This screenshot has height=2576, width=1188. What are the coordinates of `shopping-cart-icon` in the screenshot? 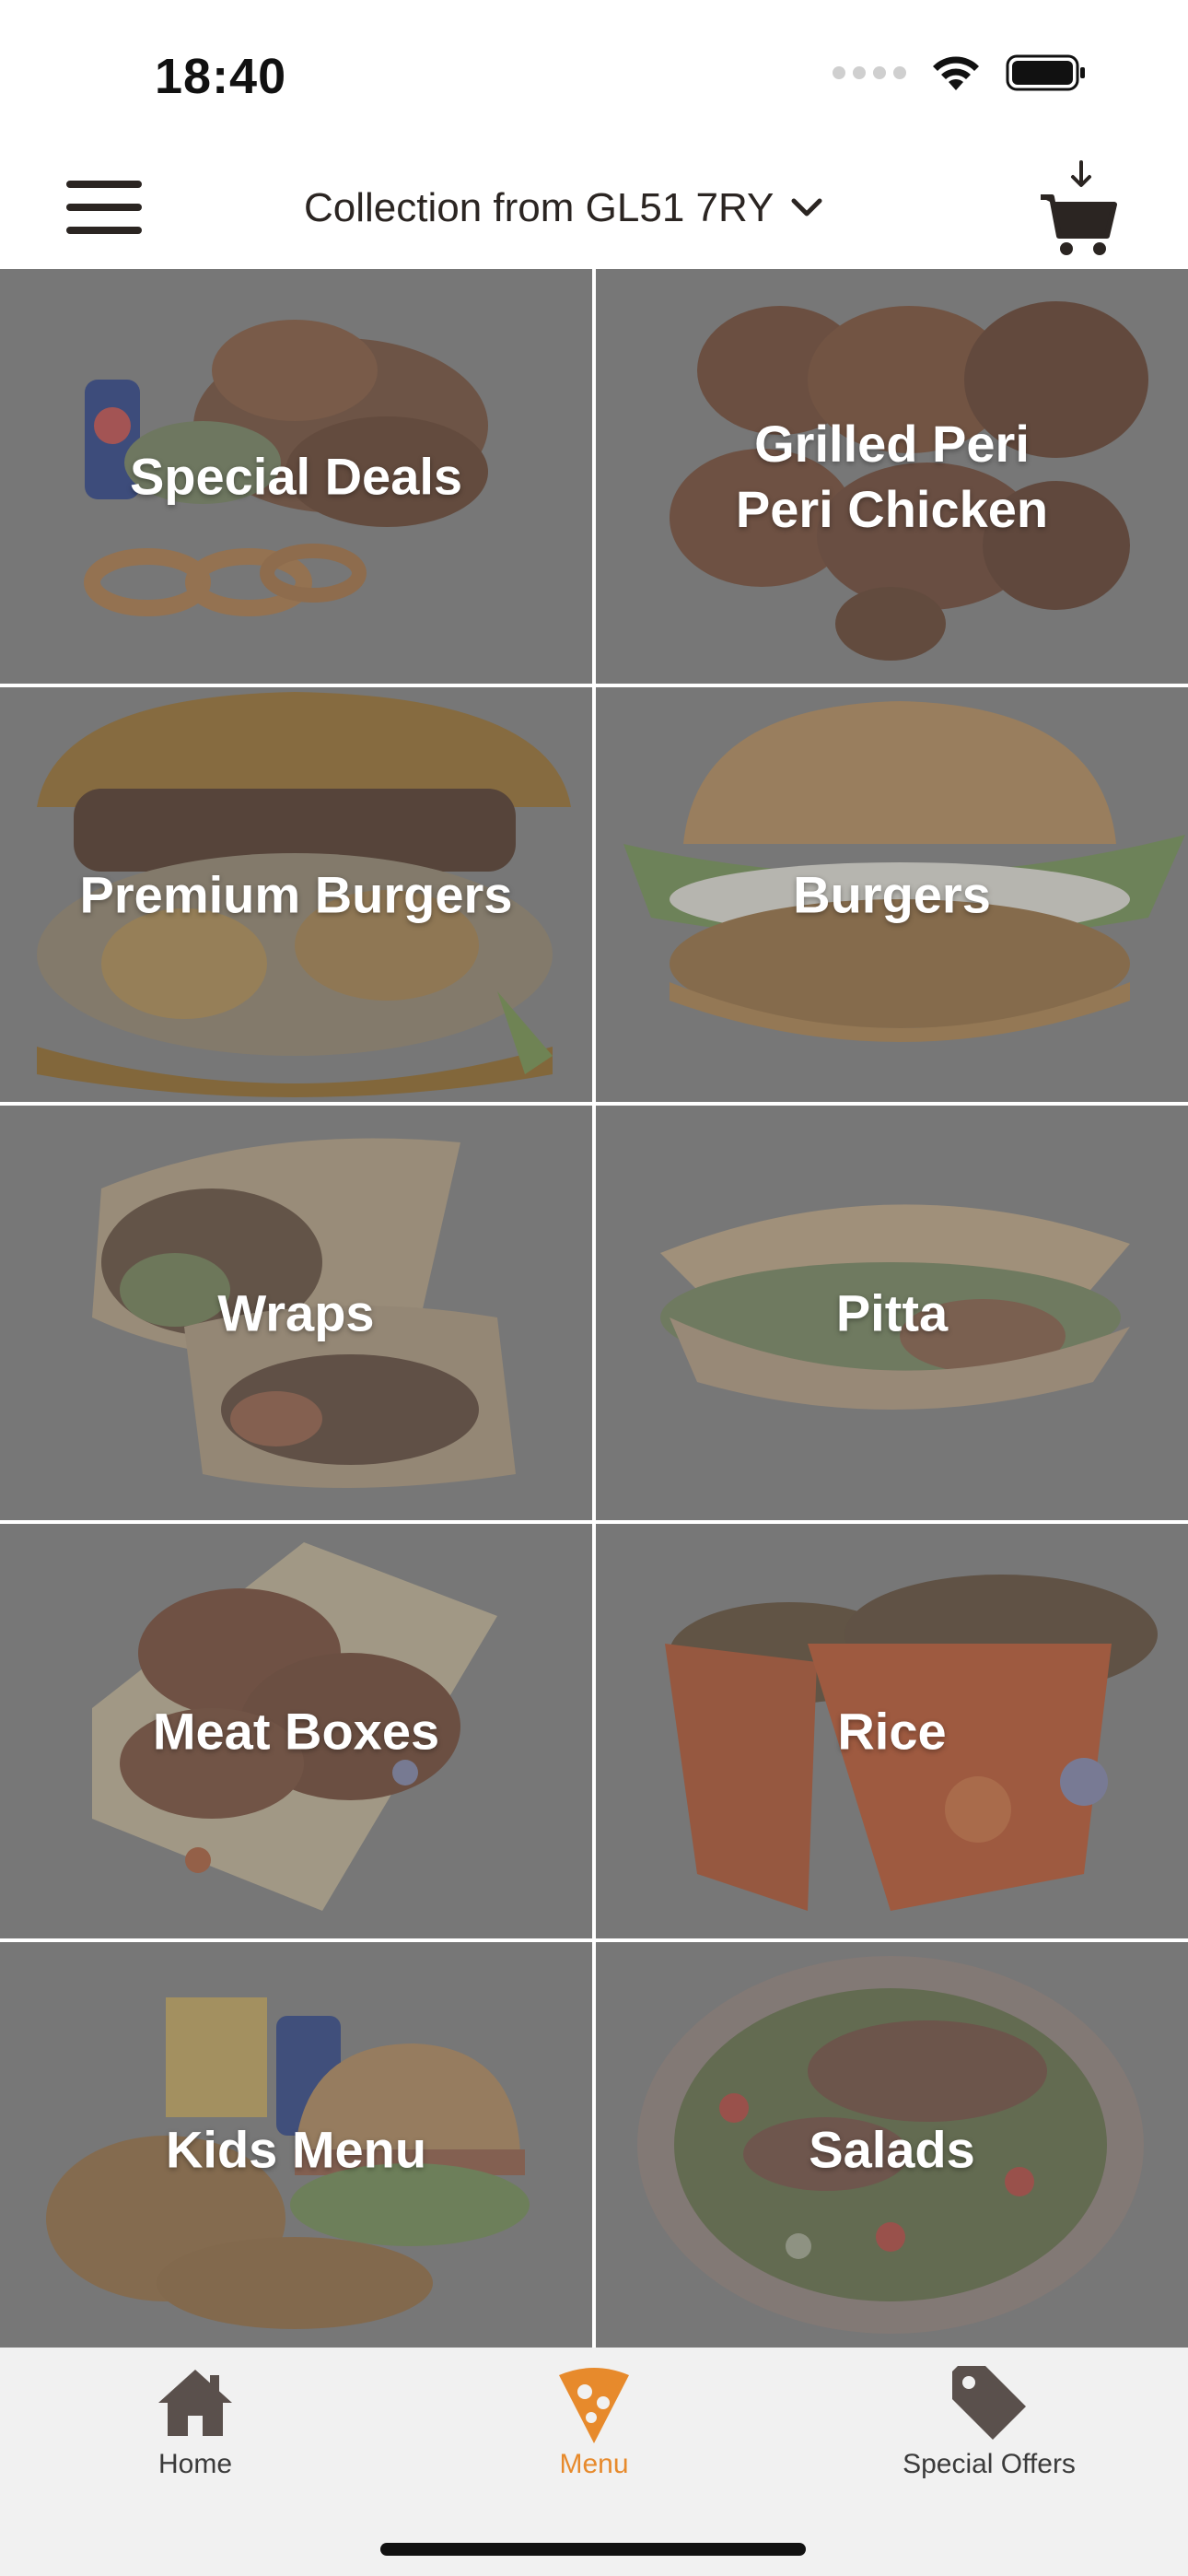 It's located at (1078, 208).